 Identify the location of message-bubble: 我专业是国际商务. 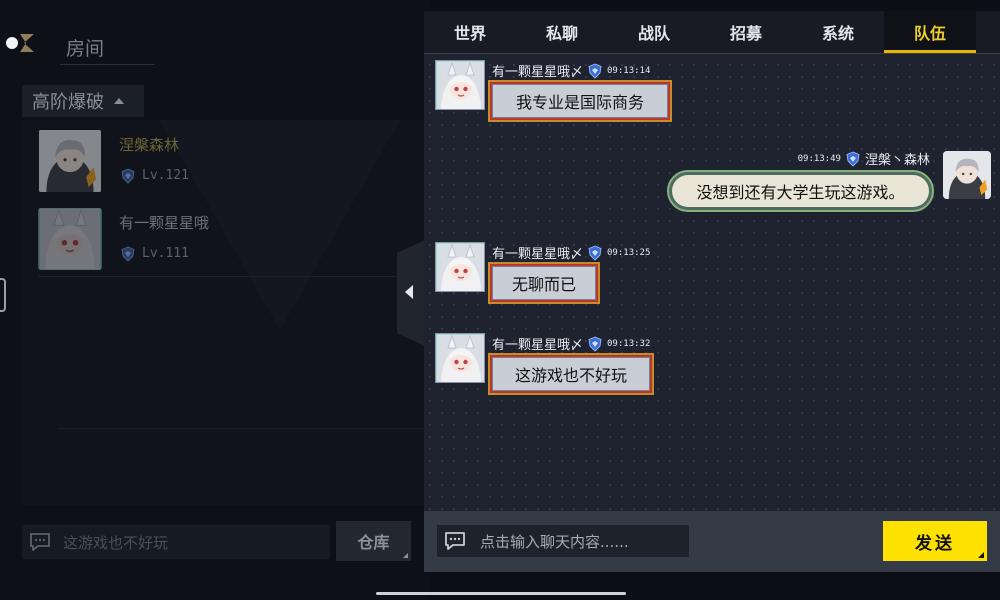
(580, 101).